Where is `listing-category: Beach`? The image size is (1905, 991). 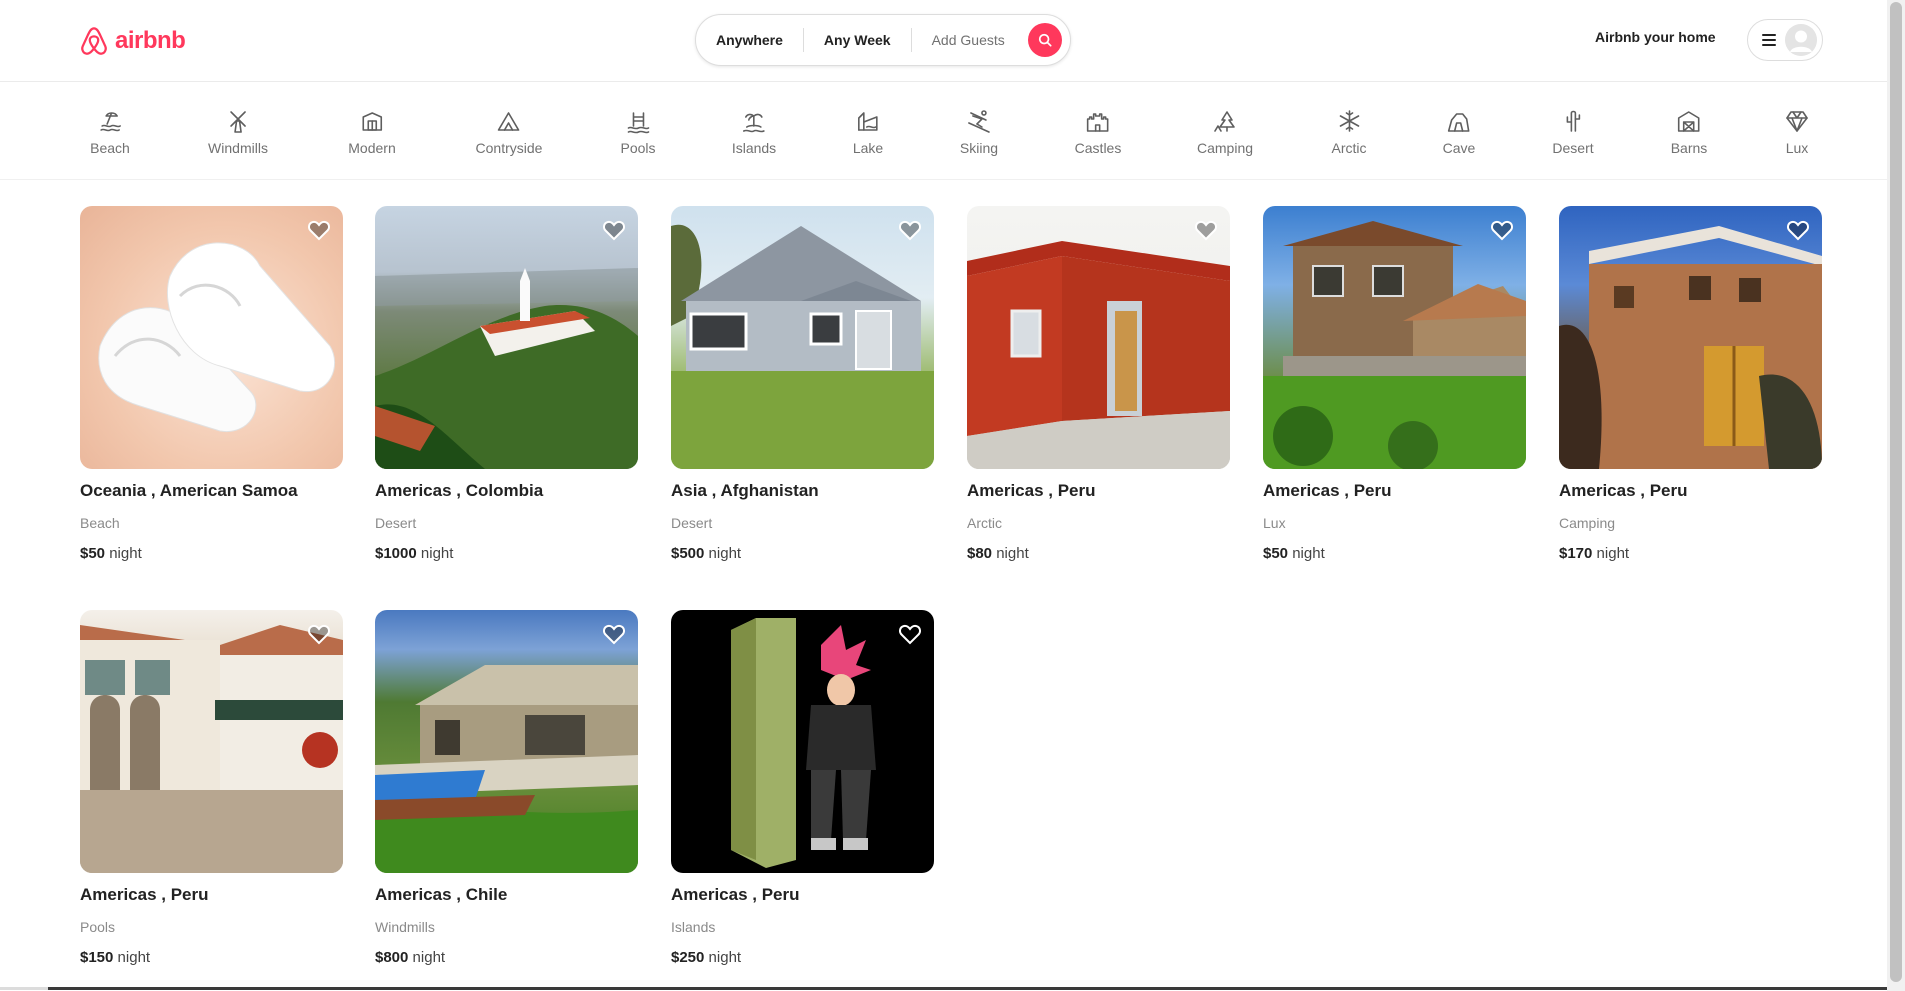 listing-category: Beach is located at coordinates (100, 523).